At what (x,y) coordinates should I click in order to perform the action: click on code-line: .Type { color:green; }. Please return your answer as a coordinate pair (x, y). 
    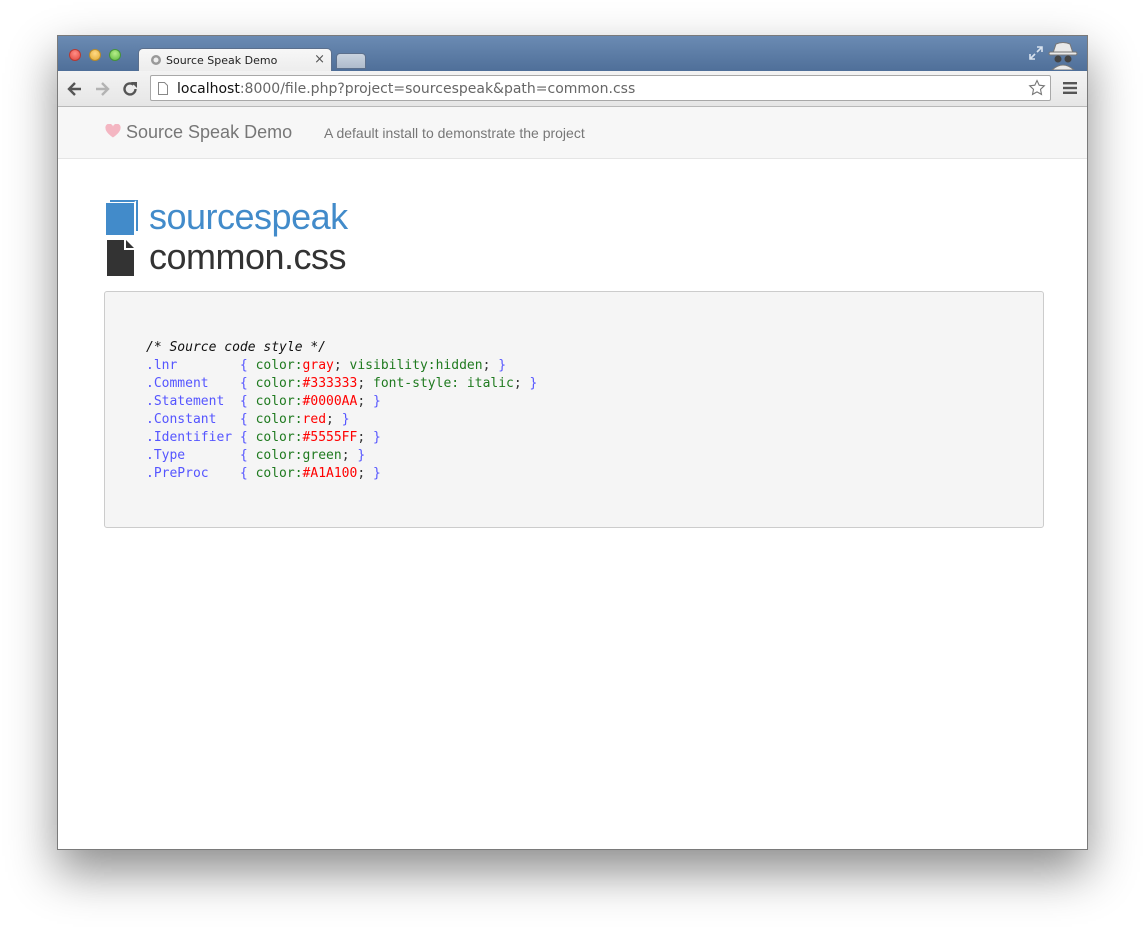
    Looking at the image, I should click on (255, 455).